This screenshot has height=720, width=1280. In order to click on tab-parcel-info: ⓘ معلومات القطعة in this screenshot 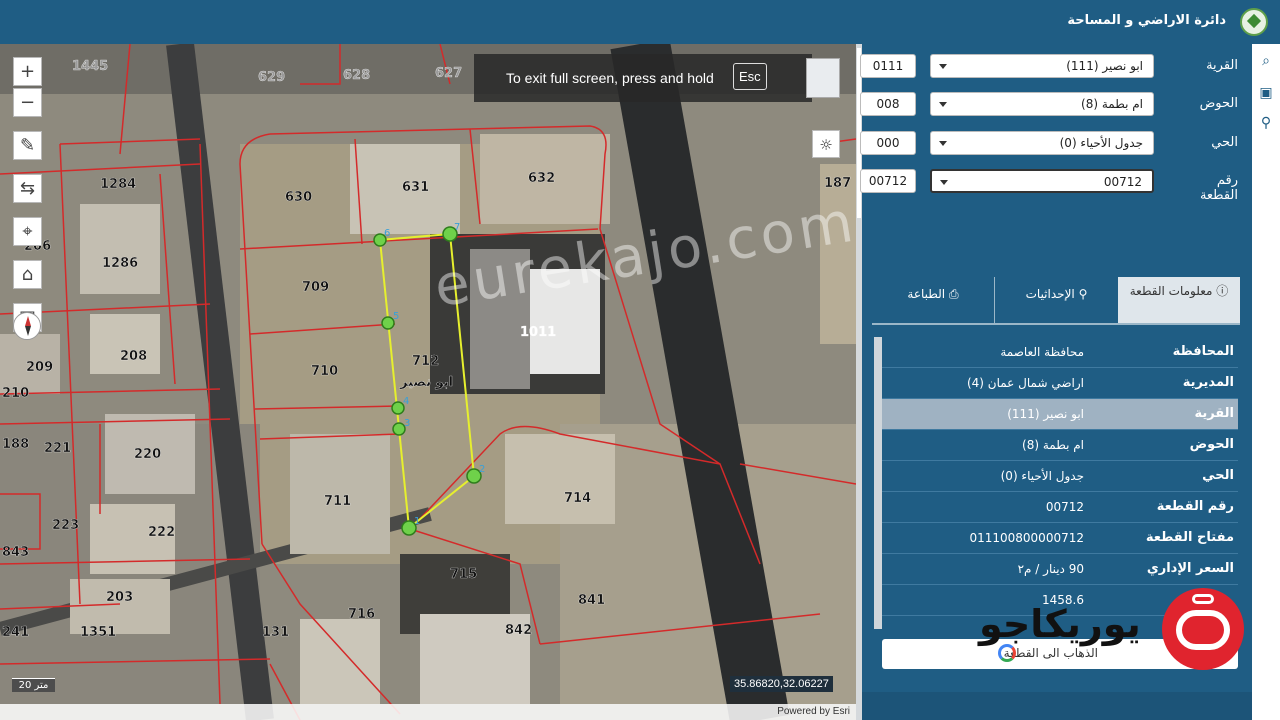, I will do `click(1179, 300)`.